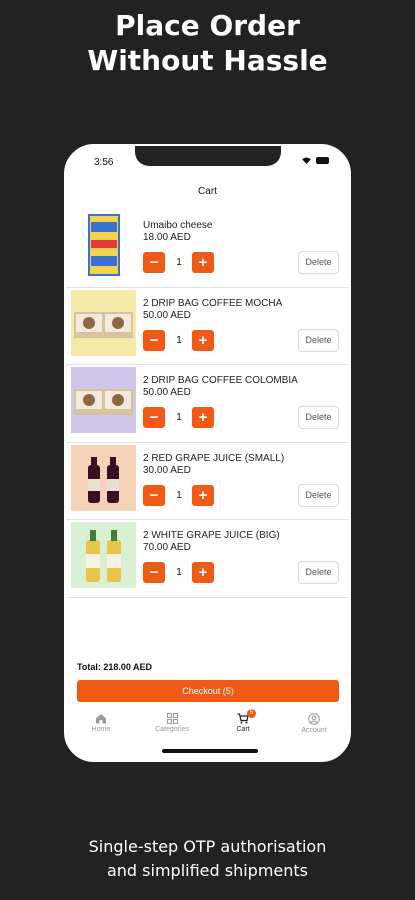 This screenshot has height=900, width=415. Describe the element at coordinates (306, 160) in the screenshot. I see `wifi-icon` at that location.